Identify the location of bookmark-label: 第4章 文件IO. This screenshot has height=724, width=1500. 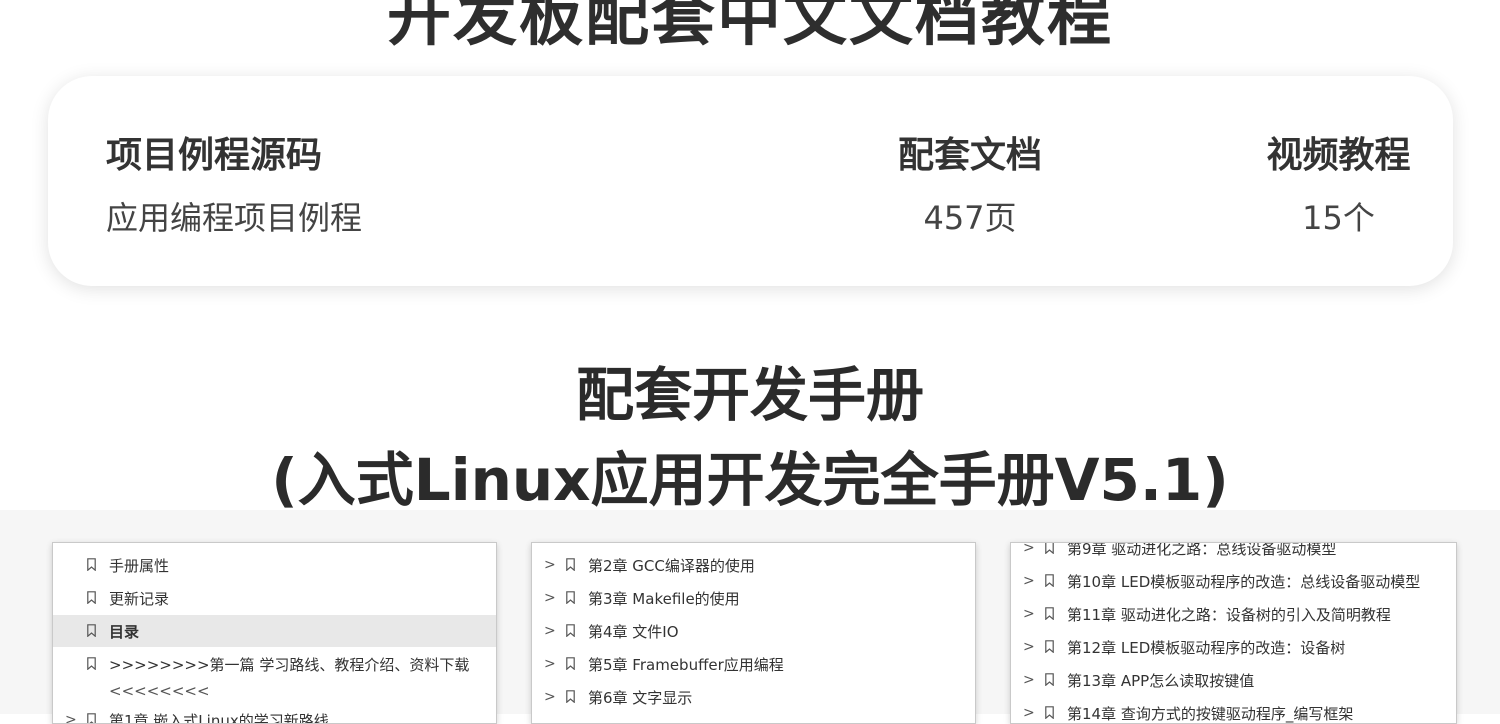
(633, 632).